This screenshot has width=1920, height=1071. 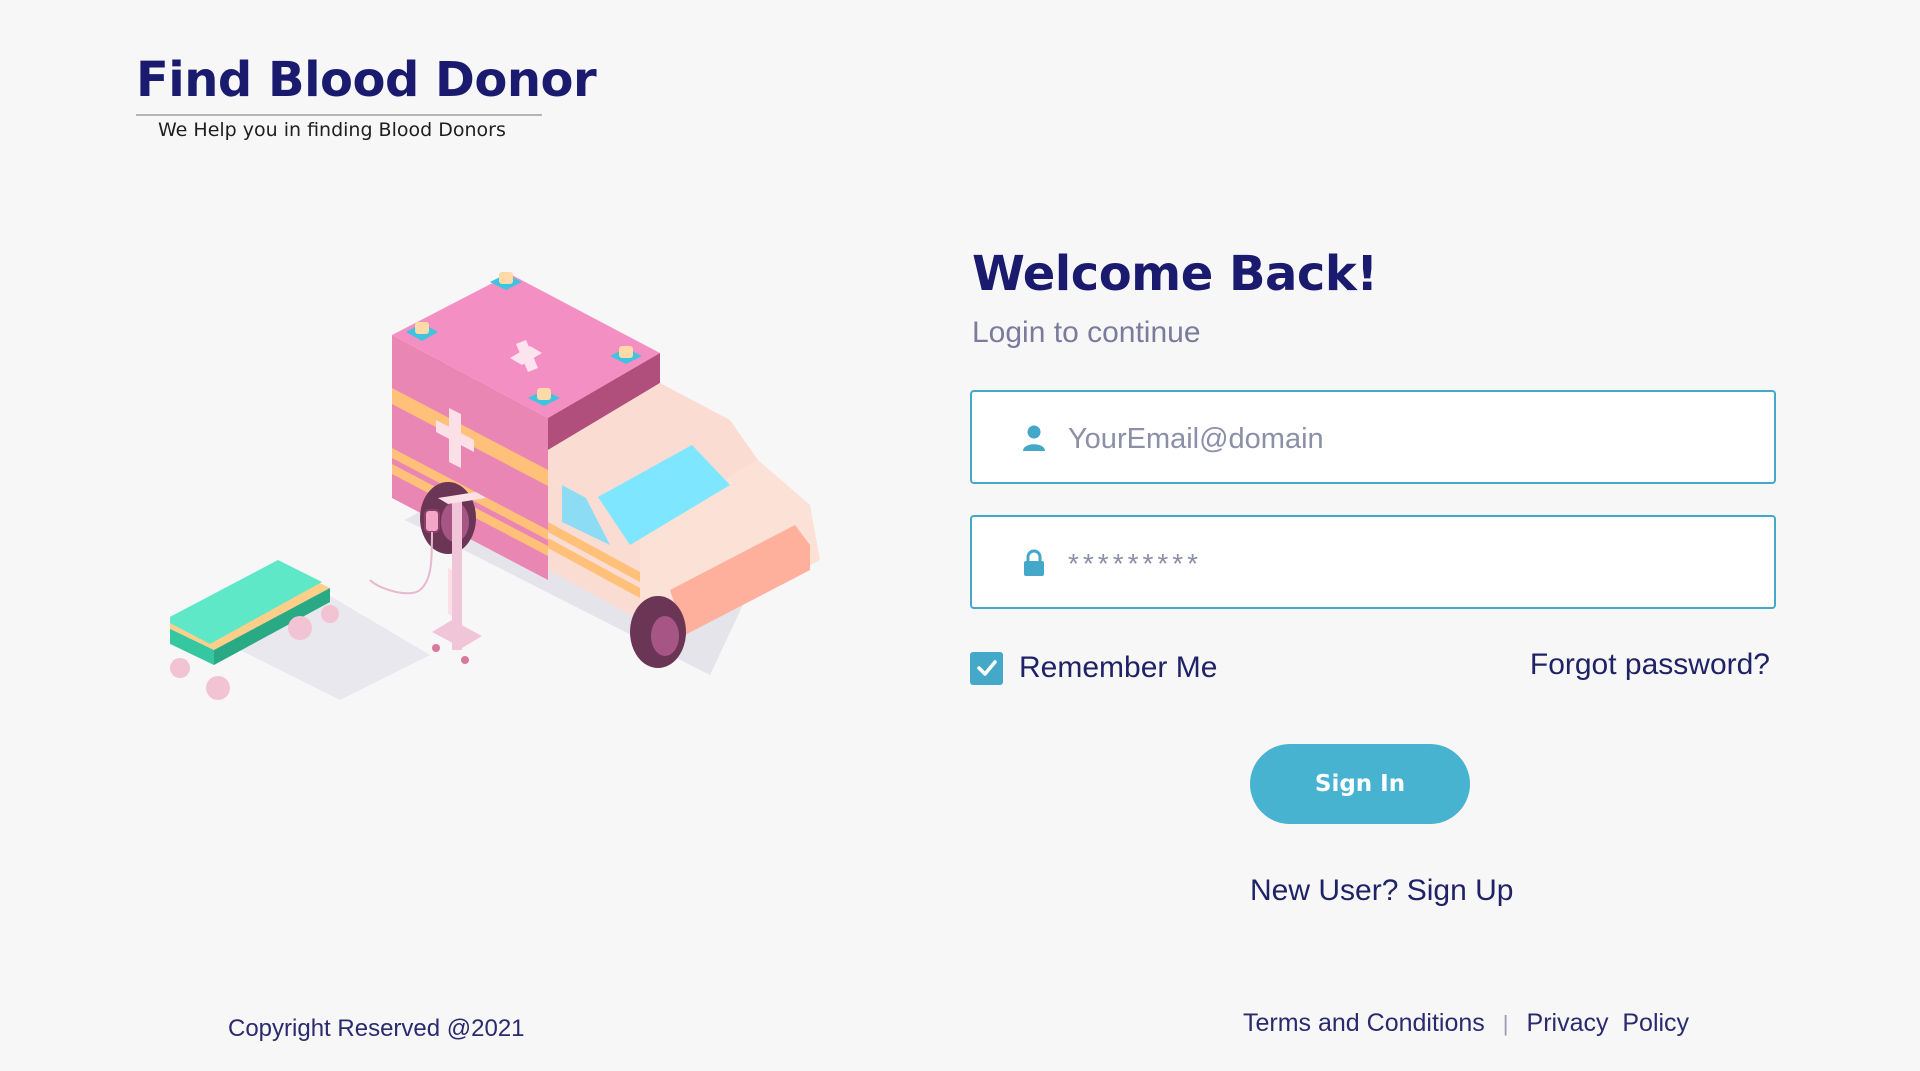 I want to click on password-field, so click(x=1373, y=562).